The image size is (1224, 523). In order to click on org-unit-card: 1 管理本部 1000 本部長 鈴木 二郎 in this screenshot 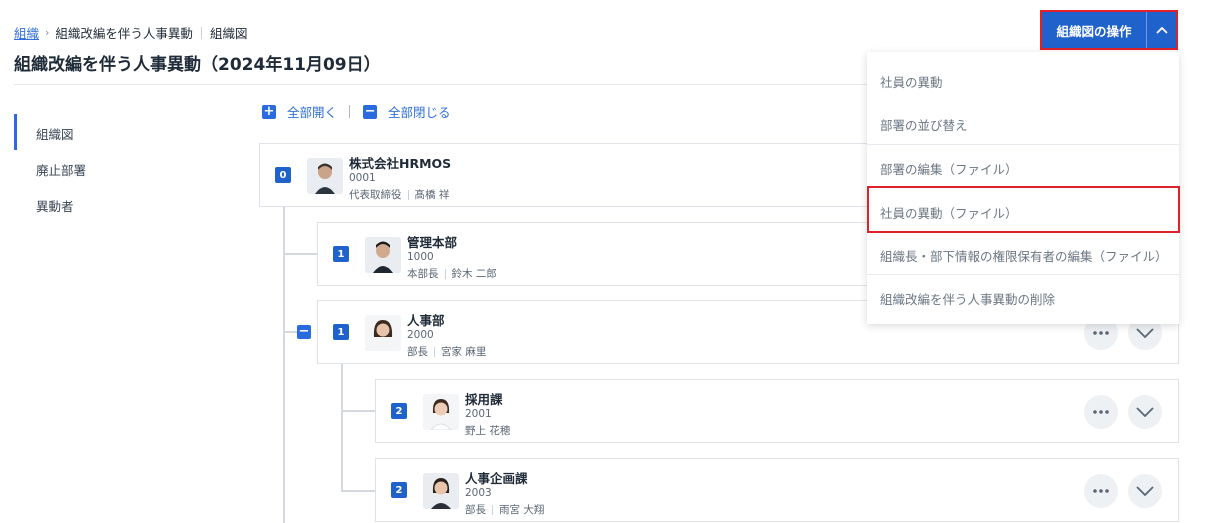, I will do `click(600, 254)`.